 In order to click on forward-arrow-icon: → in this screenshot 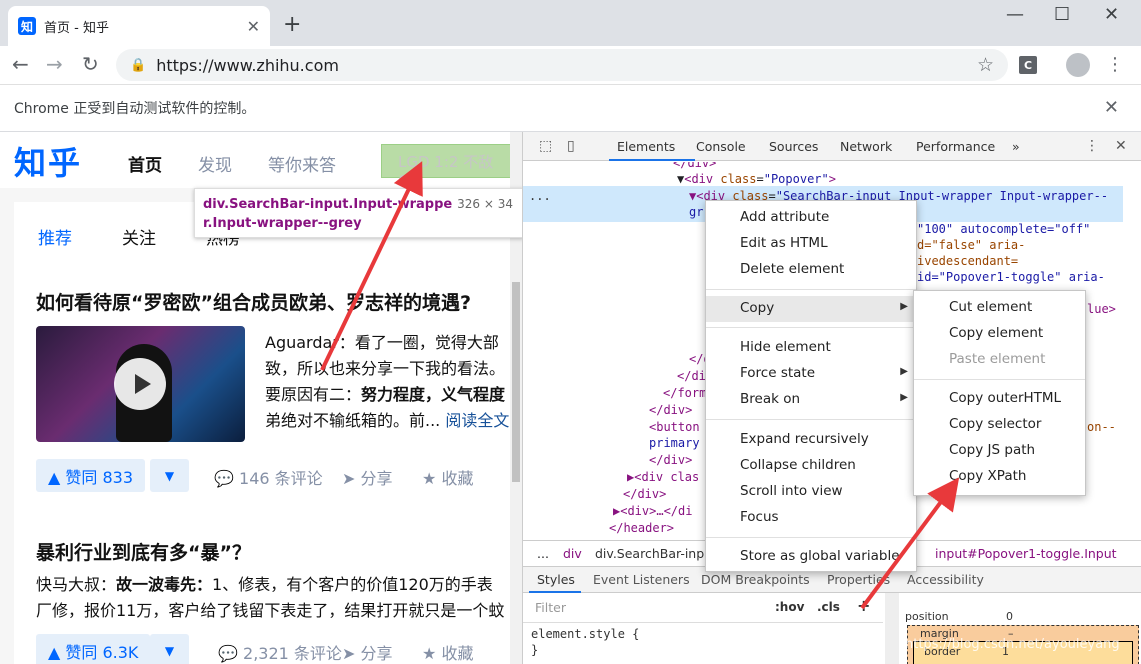, I will do `click(54, 64)`.